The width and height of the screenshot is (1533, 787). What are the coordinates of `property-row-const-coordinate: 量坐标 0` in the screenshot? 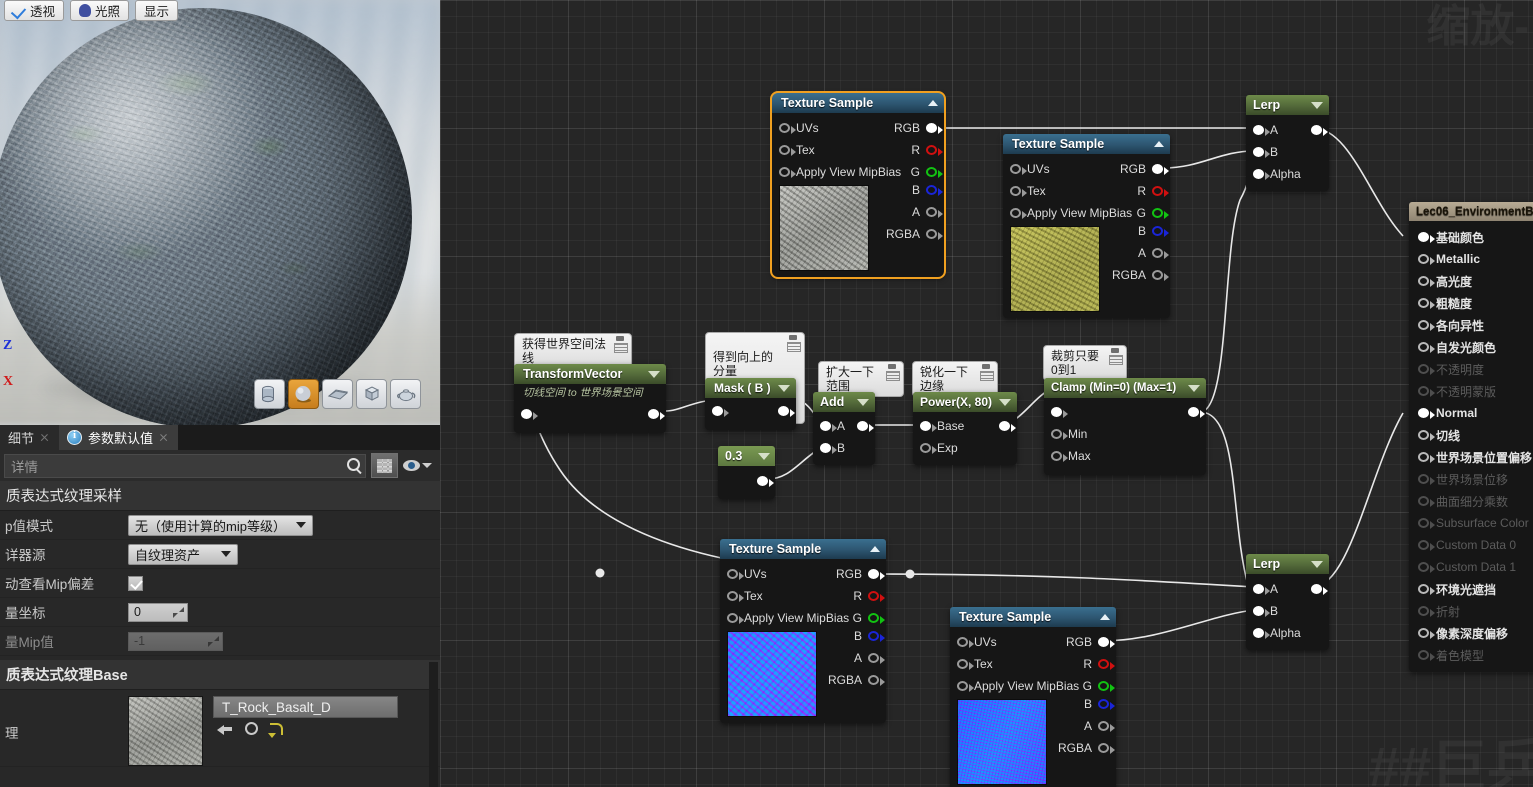 It's located at (220, 612).